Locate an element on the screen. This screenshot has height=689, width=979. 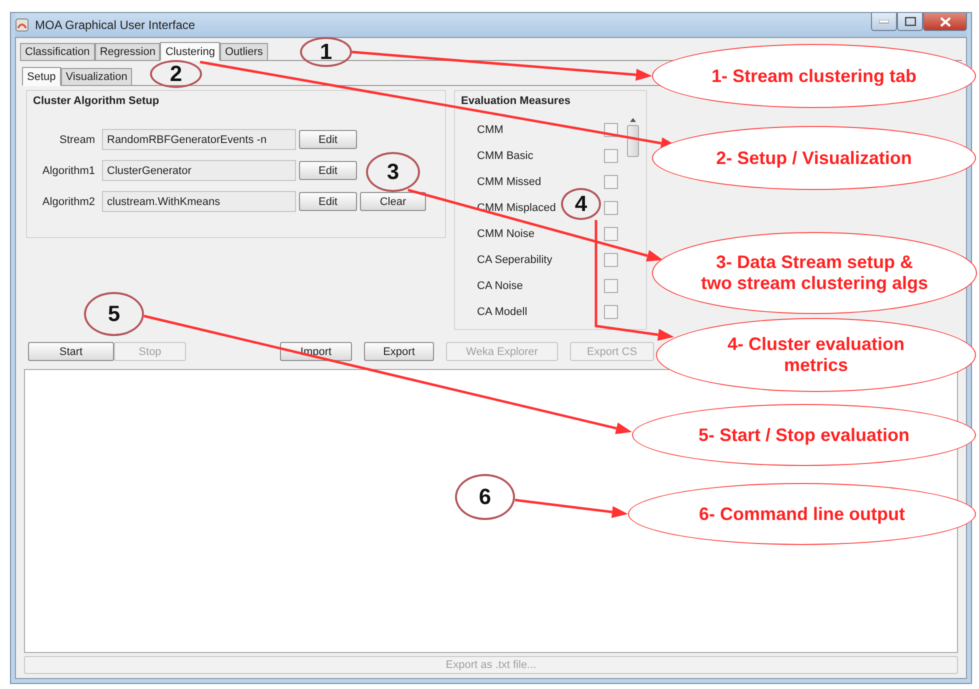
action-button: Export is located at coordinates (399, 351).